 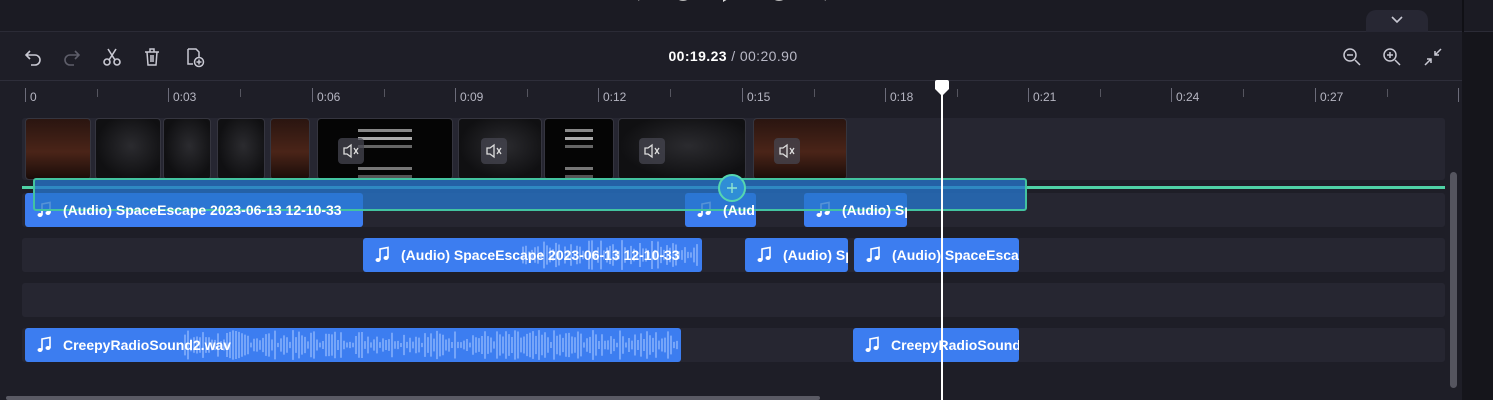 I want to click on clip-label: CreepyRadioSound2.wav, so click(x=147, y=345).